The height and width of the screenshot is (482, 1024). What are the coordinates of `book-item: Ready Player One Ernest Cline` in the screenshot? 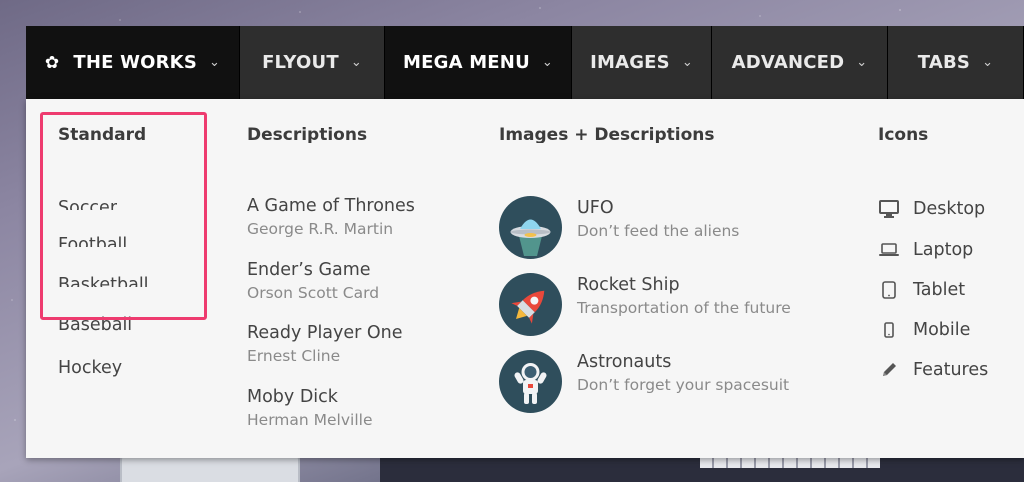 It's located at (325, 345).